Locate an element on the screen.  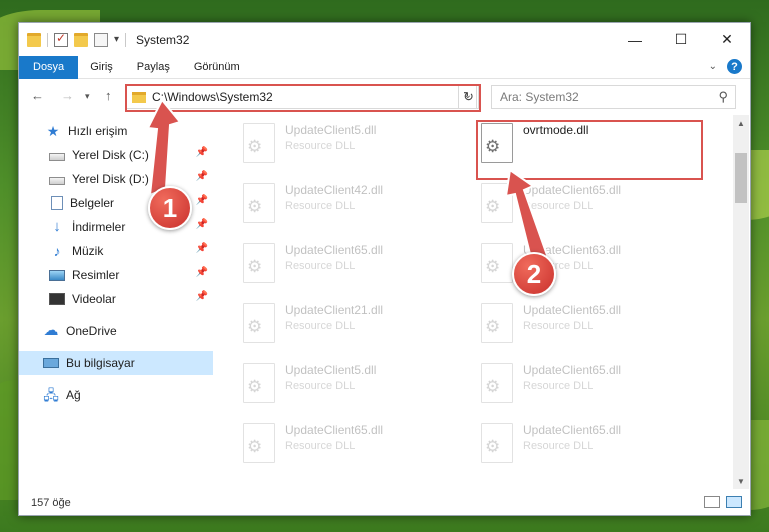
properties-icon is located at coordinates (101, 39).